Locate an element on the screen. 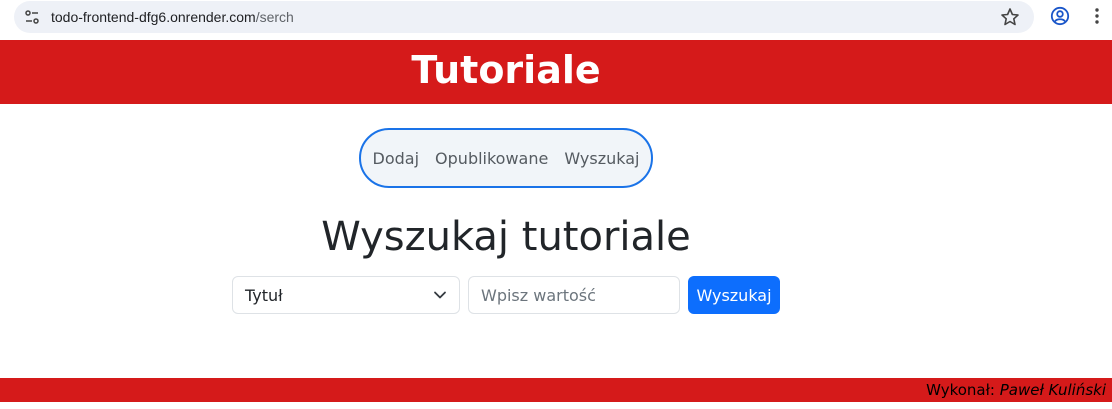  chevron-down-icon is located at coordinates (440, 295).